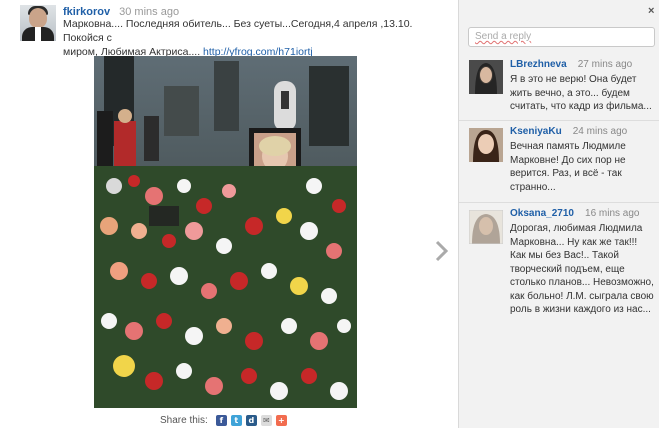 The image size is (659, 428). What do you see at coordinates (251, 420) in the screenshot?
I see `digg-icon: d` at bounding box center [251, 420].